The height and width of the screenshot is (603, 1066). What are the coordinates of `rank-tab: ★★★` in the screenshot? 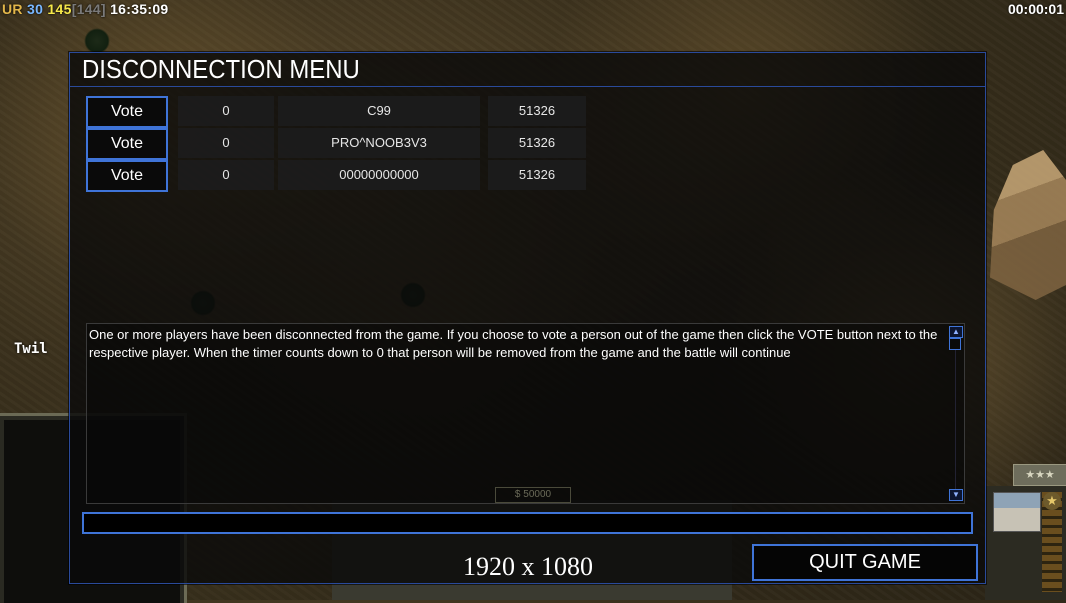 It's located at (1039, 475).